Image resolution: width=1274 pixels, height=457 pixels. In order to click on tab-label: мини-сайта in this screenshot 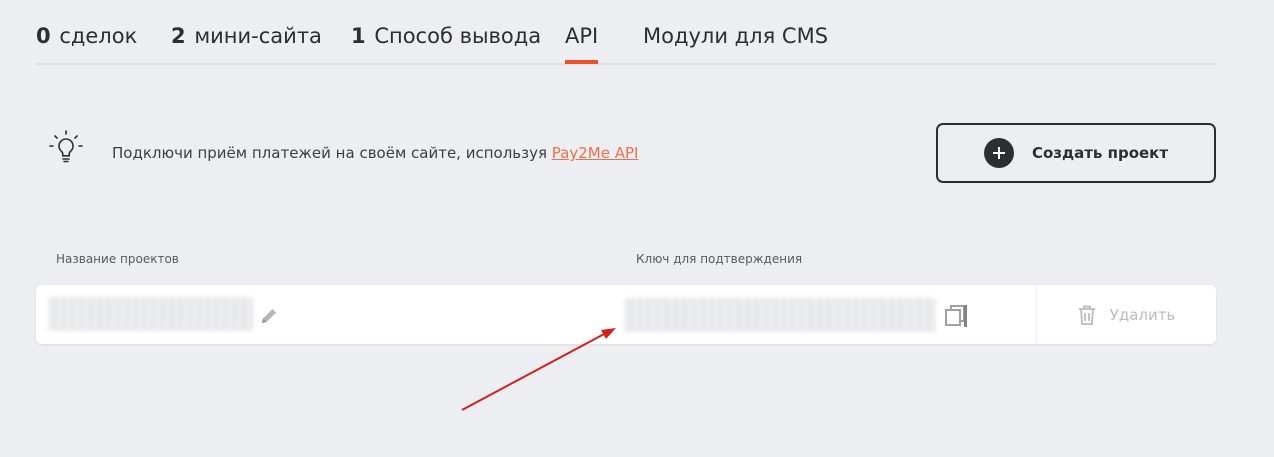, I will do `click(258, 36)`.